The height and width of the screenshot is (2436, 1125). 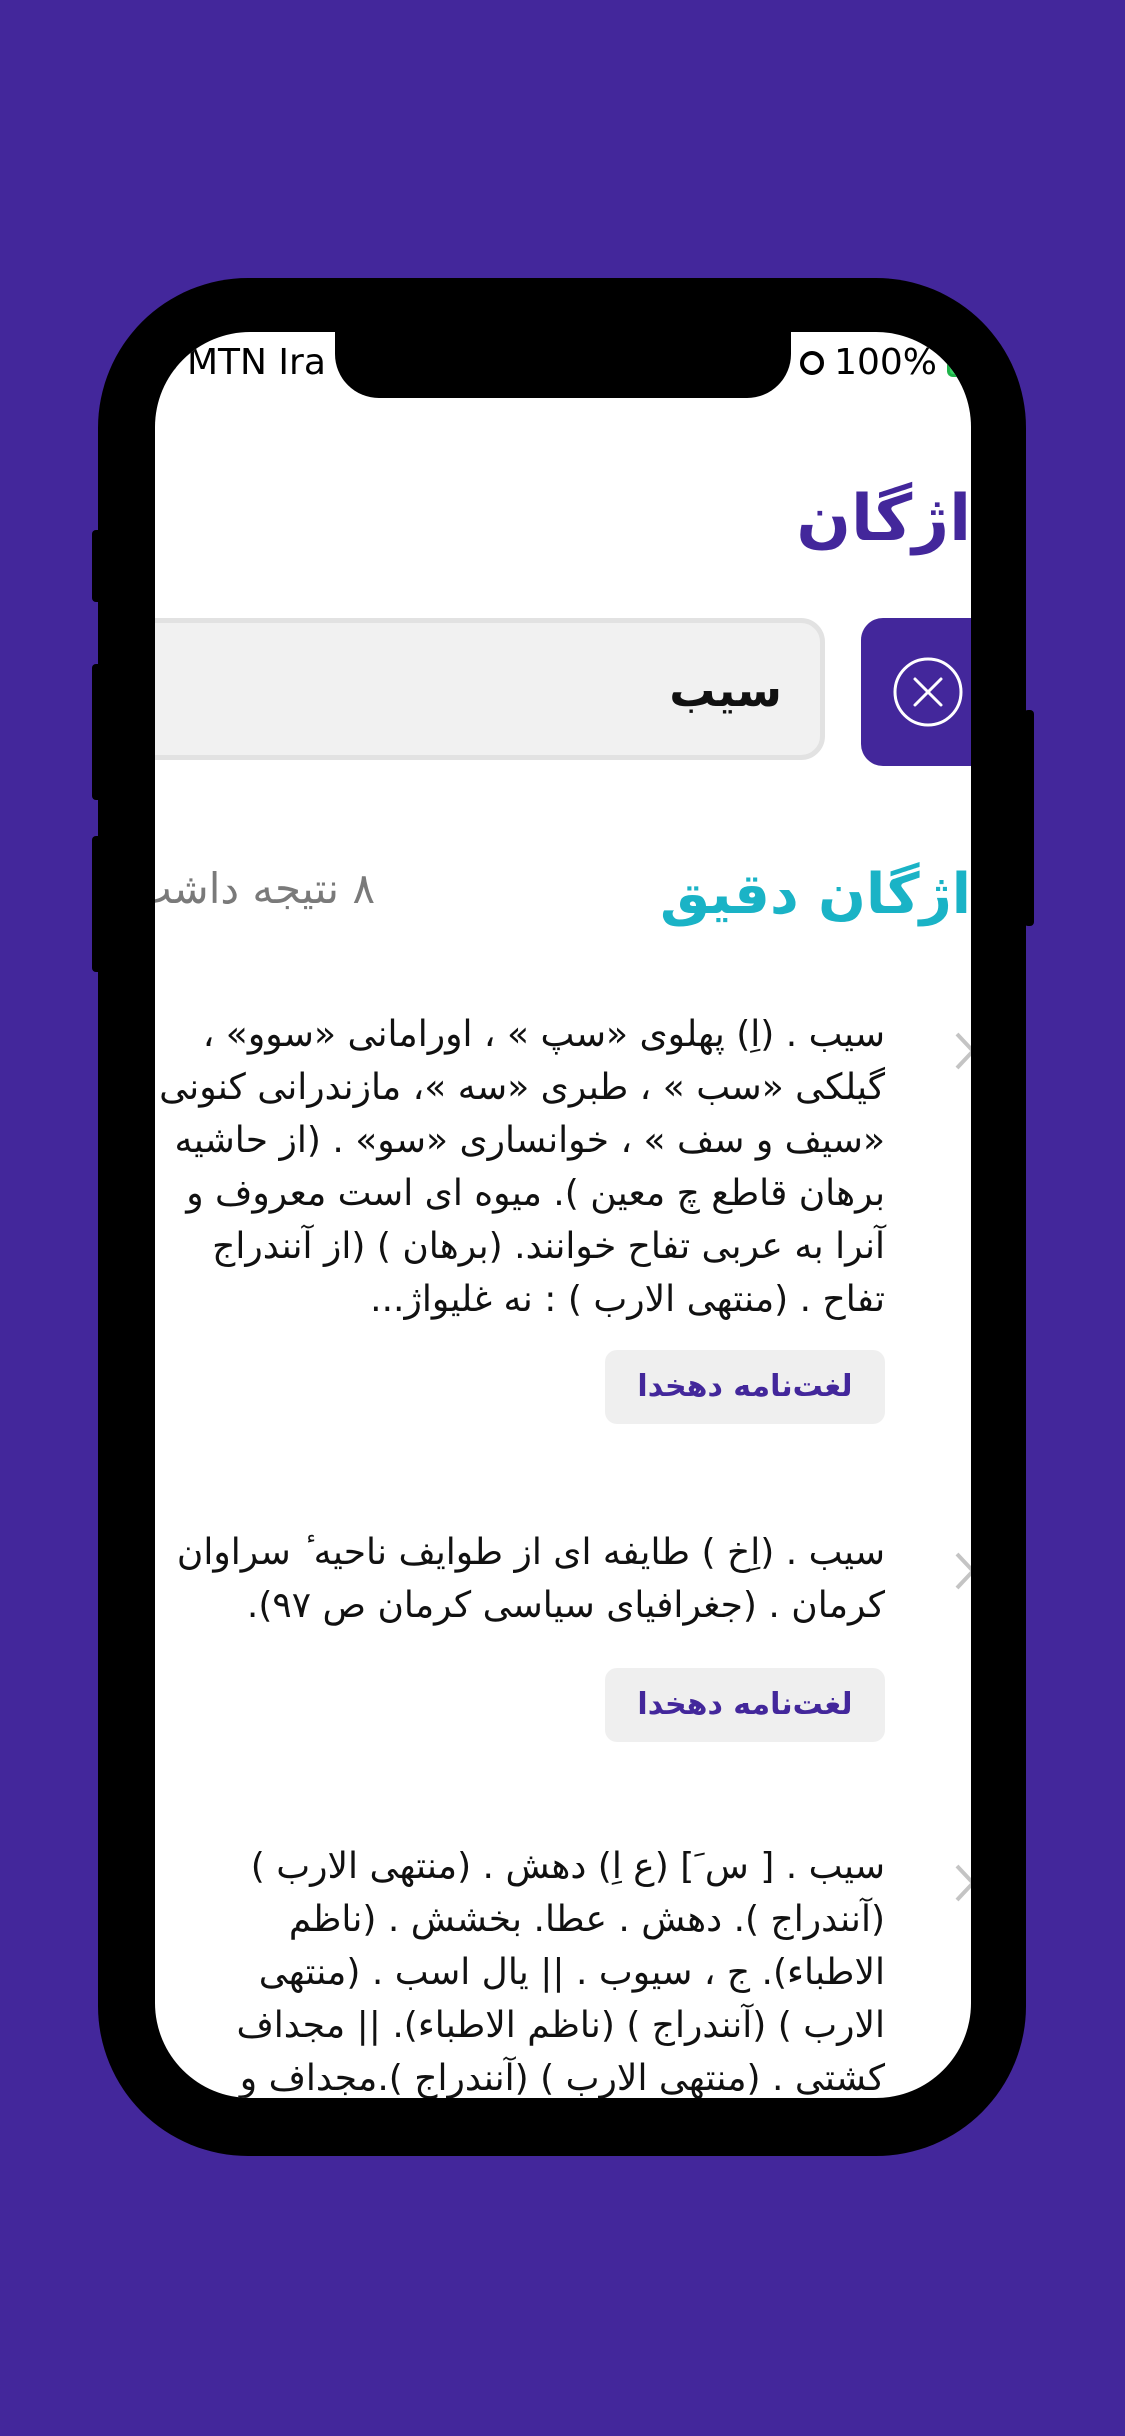 I want to click on search-input, so click(x=482, y=690).